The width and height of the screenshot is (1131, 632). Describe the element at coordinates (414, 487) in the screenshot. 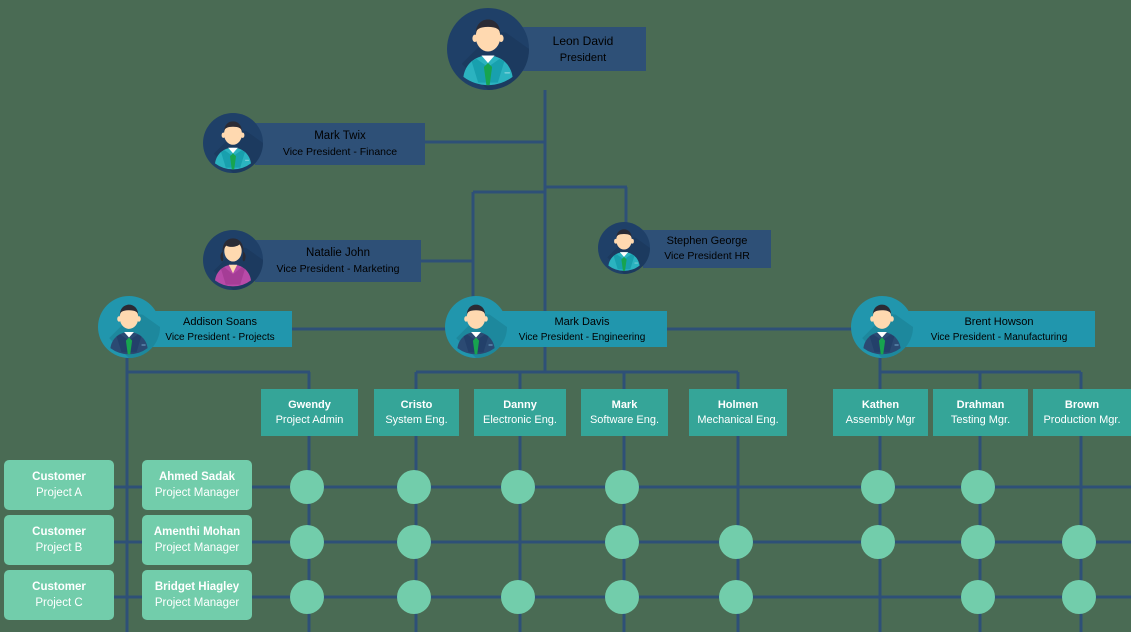

I see `matrix-dot-cristo-row1` at that location.